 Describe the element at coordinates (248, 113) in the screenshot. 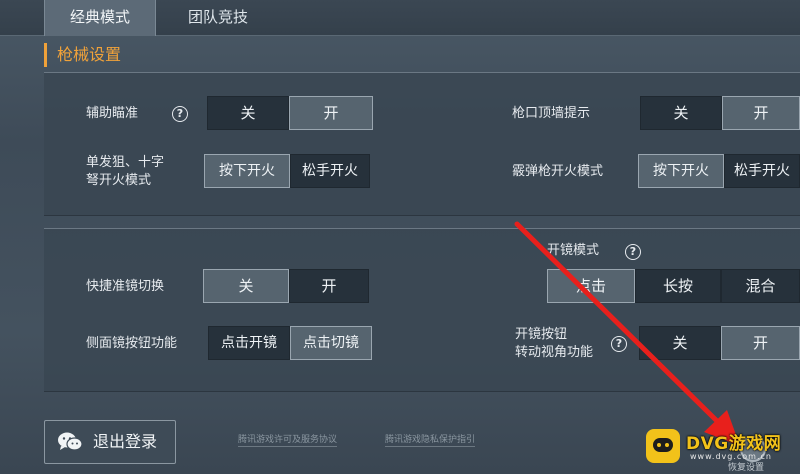

I see `aim-assist-off: 关` at that location.